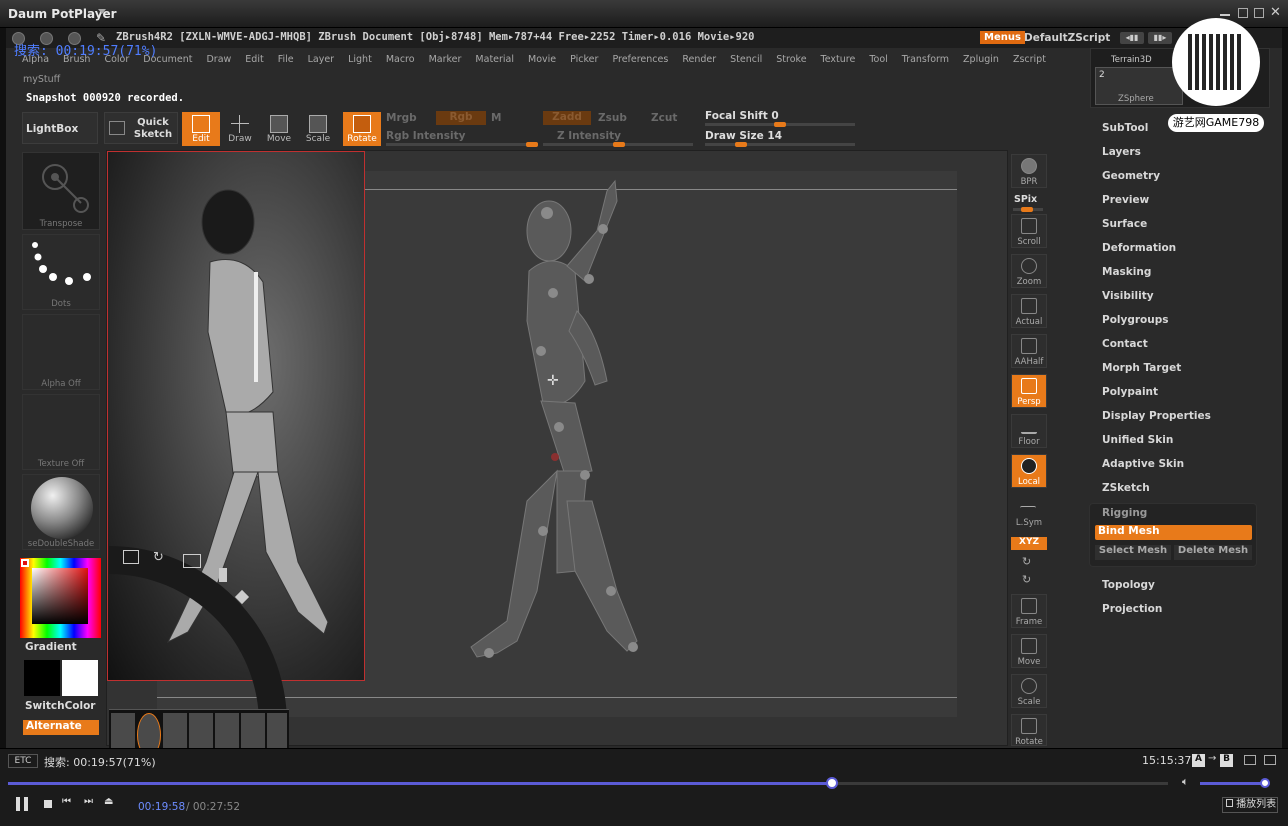  I want to click on menus-button: Menus, so click(1002, 37).